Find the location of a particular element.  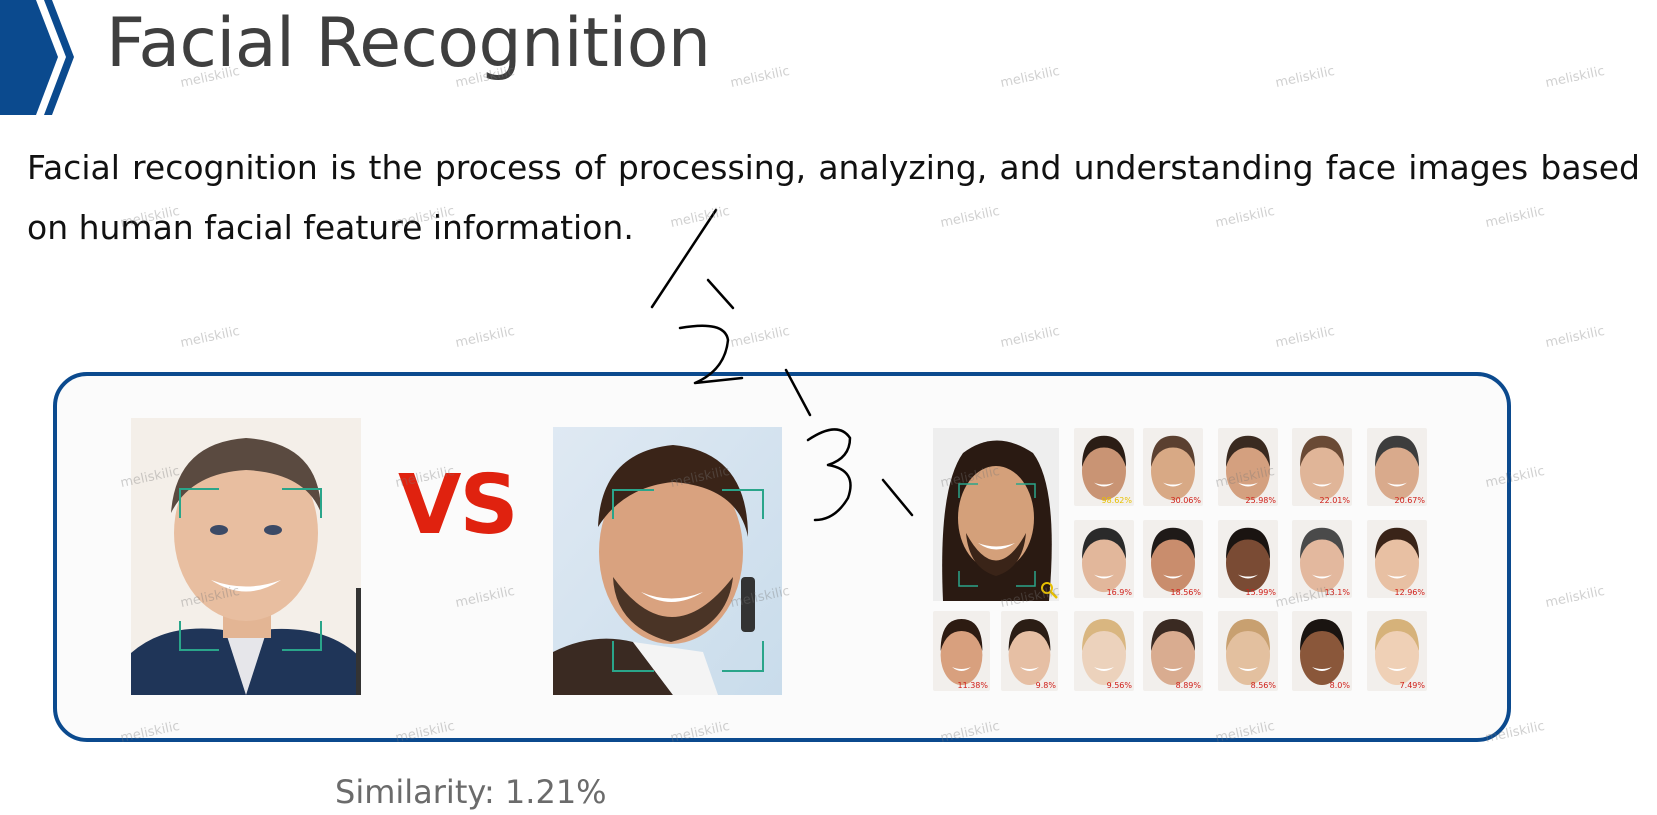

result-thumbnail: 18.56% is located at coordinates (1173, 559).